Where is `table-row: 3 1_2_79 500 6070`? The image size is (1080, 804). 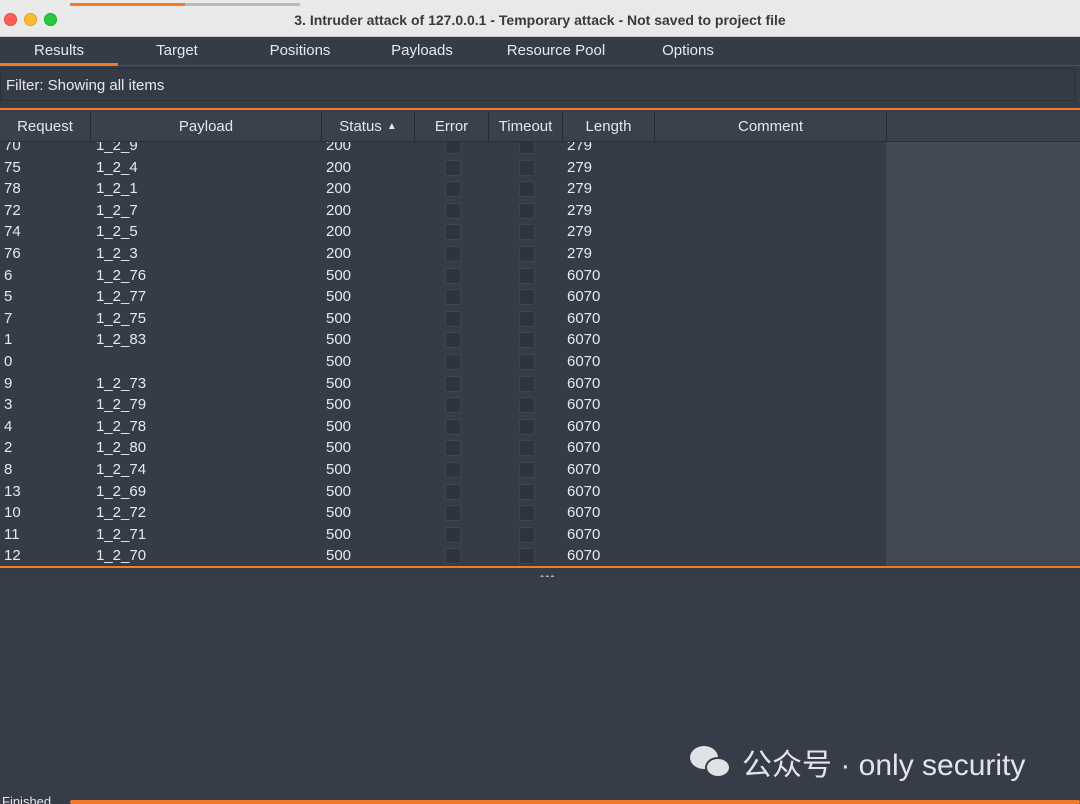 table-row: 3 1_2_79 500 6070 is located at coordinates (443, 405).